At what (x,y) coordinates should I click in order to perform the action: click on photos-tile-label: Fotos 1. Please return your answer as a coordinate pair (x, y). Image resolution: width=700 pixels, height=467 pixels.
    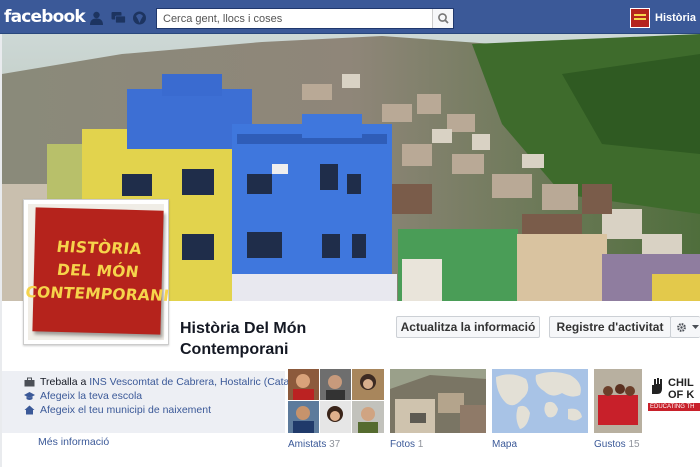
    Looking at the image, I should click on (406, 444).